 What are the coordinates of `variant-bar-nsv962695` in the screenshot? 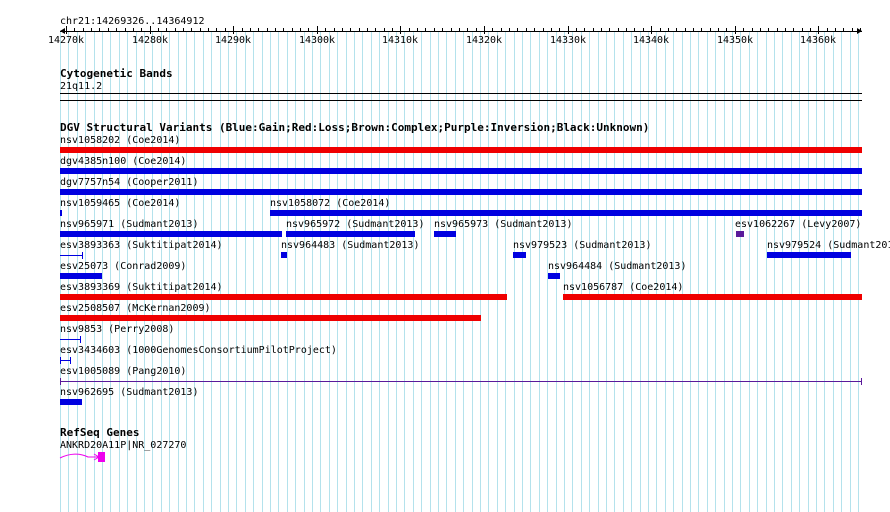 It's located at (71, 402).